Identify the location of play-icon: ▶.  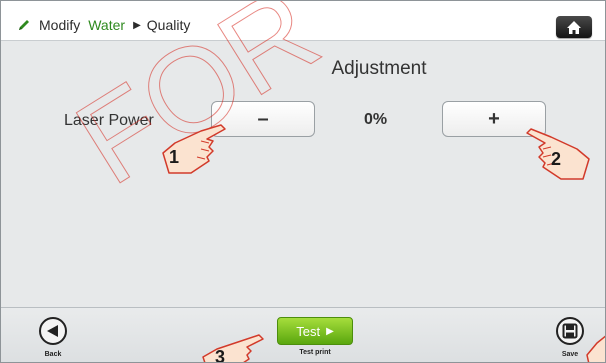
(330, 331).